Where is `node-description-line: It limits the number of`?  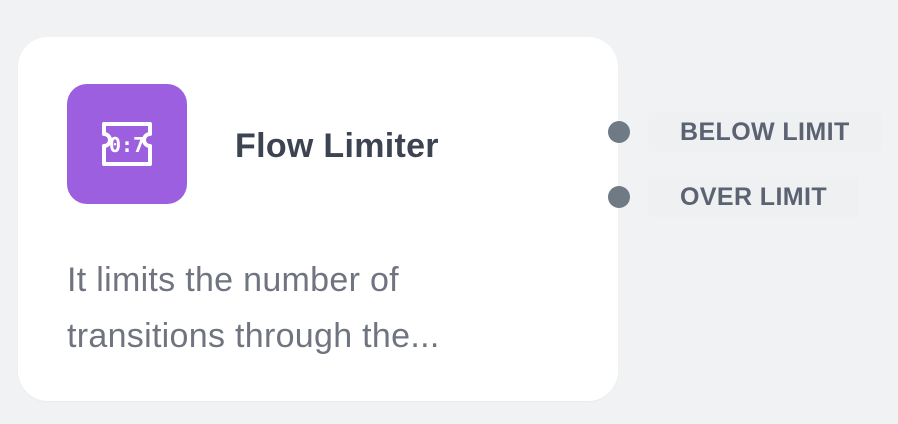
node-description-line: It limits the number of is located at coordinates (233, 280).